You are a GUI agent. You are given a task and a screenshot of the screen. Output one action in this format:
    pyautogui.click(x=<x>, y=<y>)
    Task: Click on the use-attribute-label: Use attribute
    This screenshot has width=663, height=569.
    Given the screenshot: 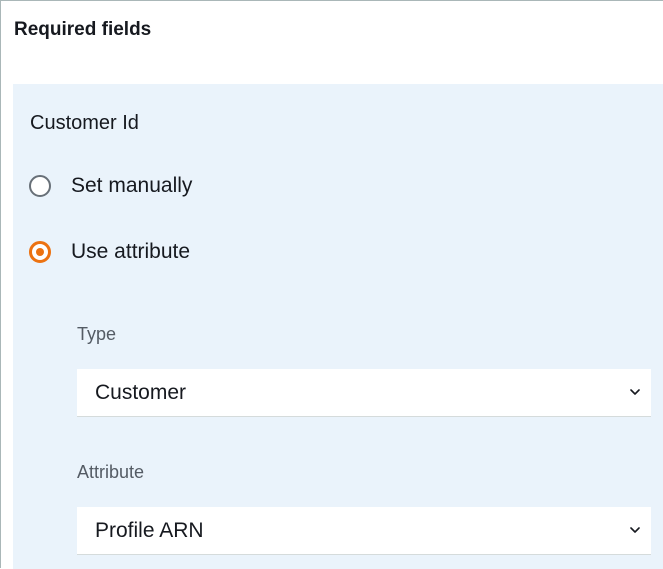 What is the action you would take?
    pyautogui.click(x=130, y=252)
    